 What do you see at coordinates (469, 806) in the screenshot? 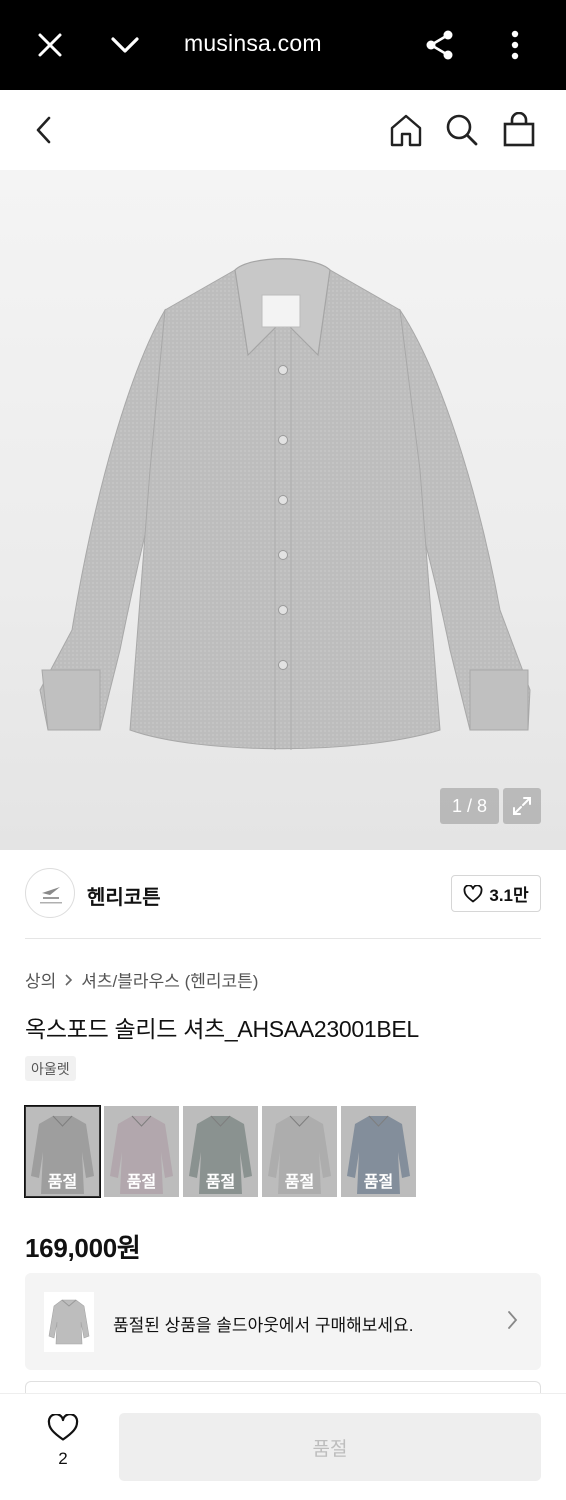
I see `image-counter: 1 / 8` at bounding box center [469, 806].